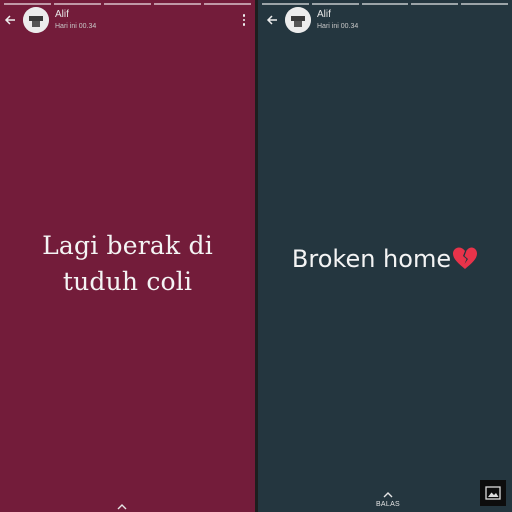  Describe the element at coordinates (244, 20) in the screenshot. I see `more-vert-icon` at that location.